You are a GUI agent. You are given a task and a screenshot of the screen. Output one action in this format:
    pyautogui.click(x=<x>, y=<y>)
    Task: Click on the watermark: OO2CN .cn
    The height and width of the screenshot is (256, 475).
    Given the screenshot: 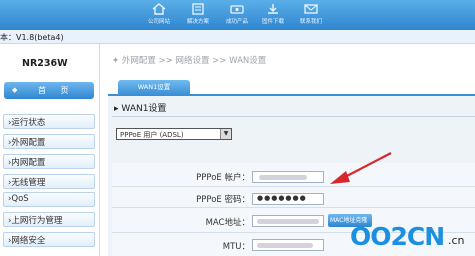 What is the action you would take?
    pyautogui.click(x=409, y=233)
    